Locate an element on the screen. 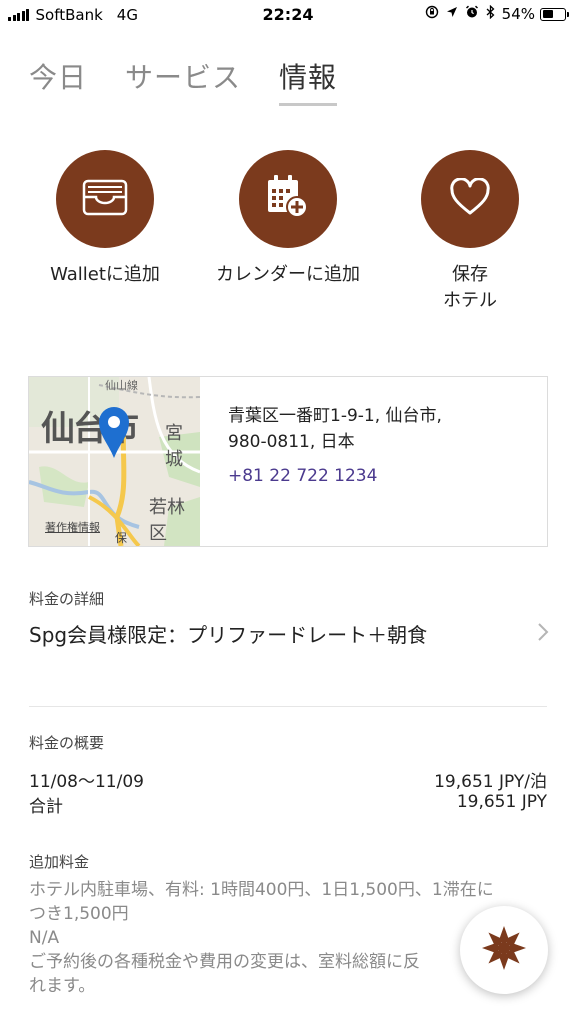 The height and width of the screenshot is (1024, 576). address-line2: 980-0811, 日本 is located at coordinates (291, 442).